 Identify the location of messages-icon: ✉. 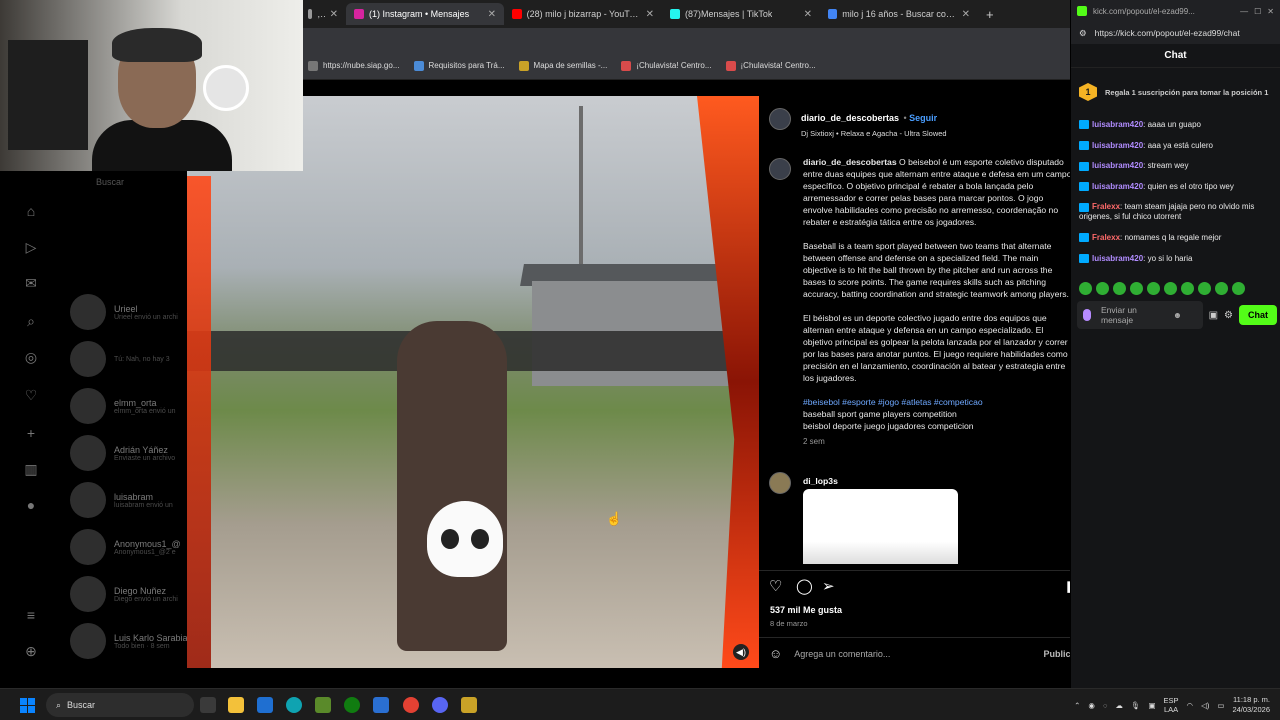
(31, 283).